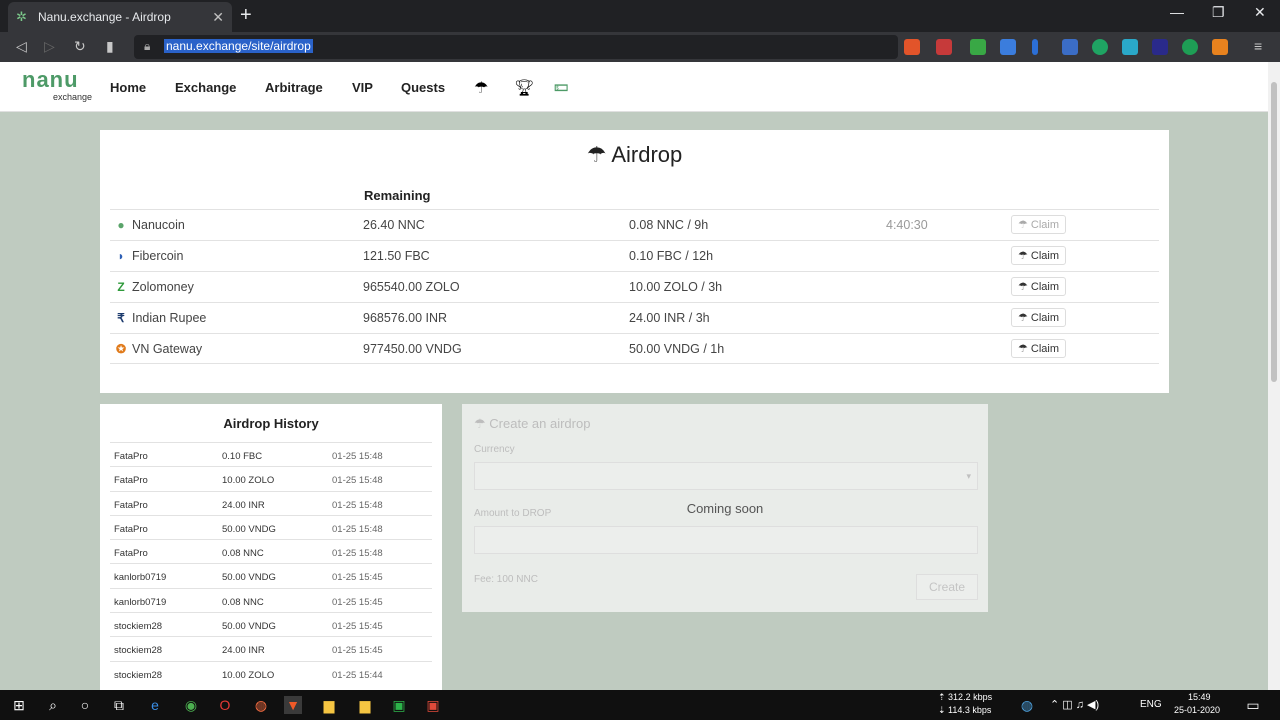  I want to click on minimize-button: —, so click(1177, 12).